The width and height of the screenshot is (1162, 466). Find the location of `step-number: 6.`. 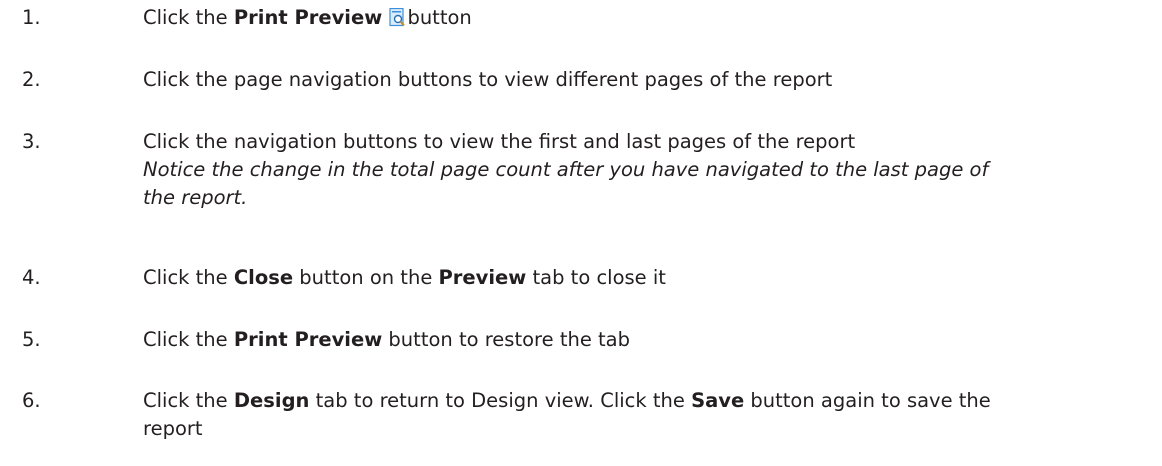

step-number: 6. is located at coordinates (31, 400).